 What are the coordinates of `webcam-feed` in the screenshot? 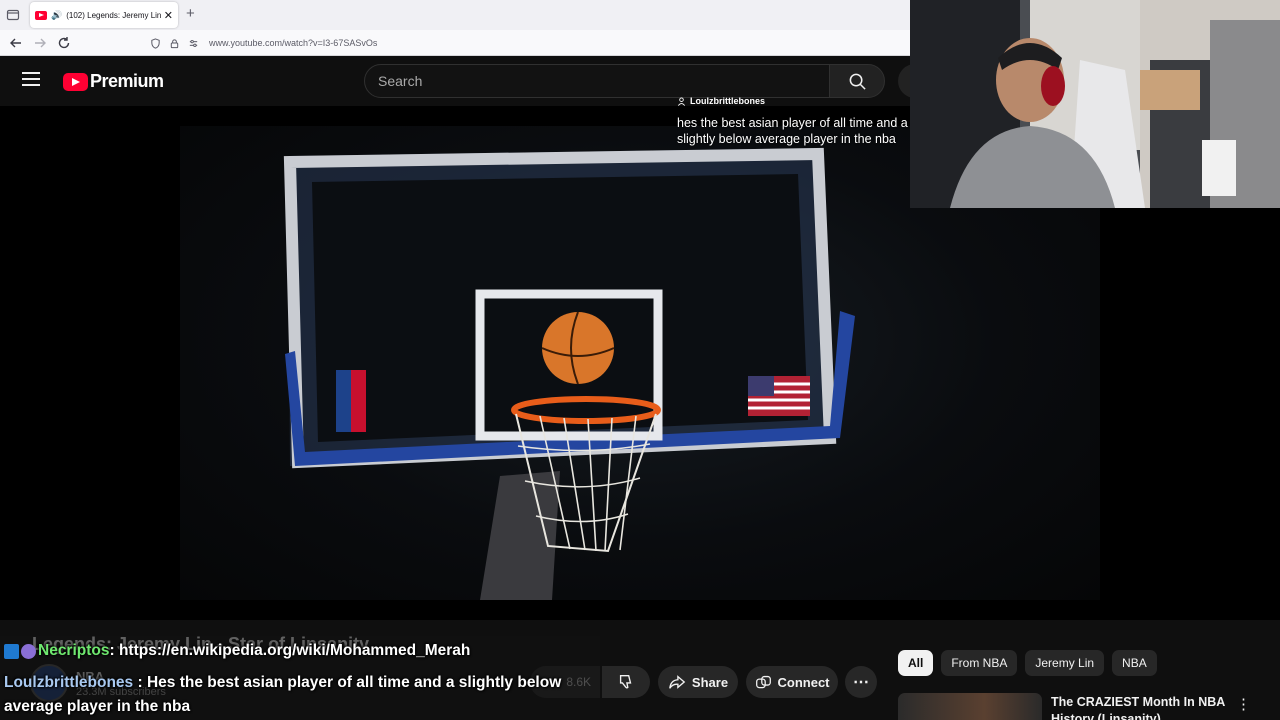 It's located at (1095, 104).